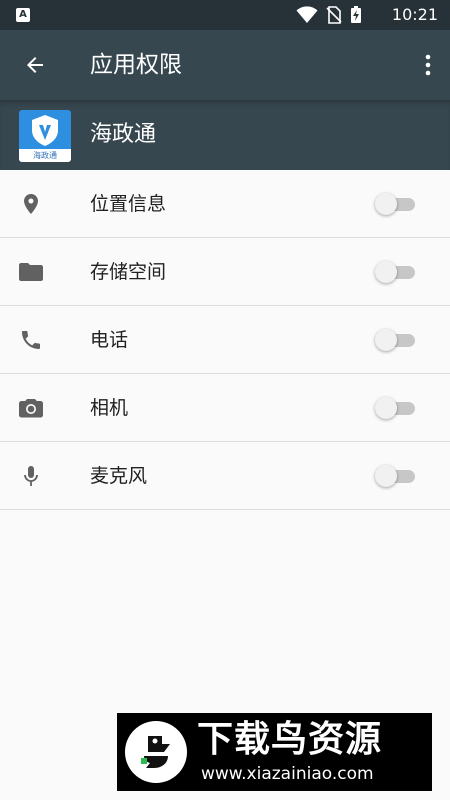 The height and width of the screenshot is (800, 450). Describe the element at coordinates (334, 15) in the screenshot. I see `no-sim-icon` at that location.